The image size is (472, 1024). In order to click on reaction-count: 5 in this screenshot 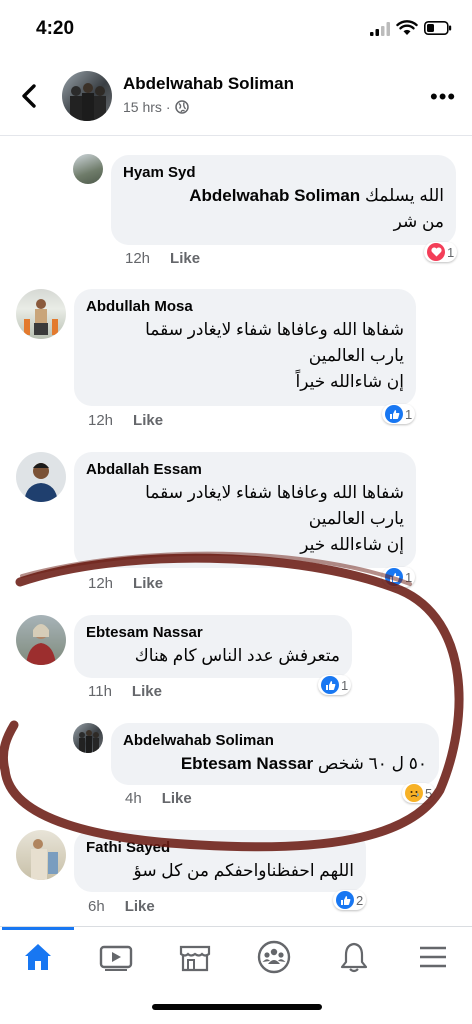, I will do `click(419, 793)`.